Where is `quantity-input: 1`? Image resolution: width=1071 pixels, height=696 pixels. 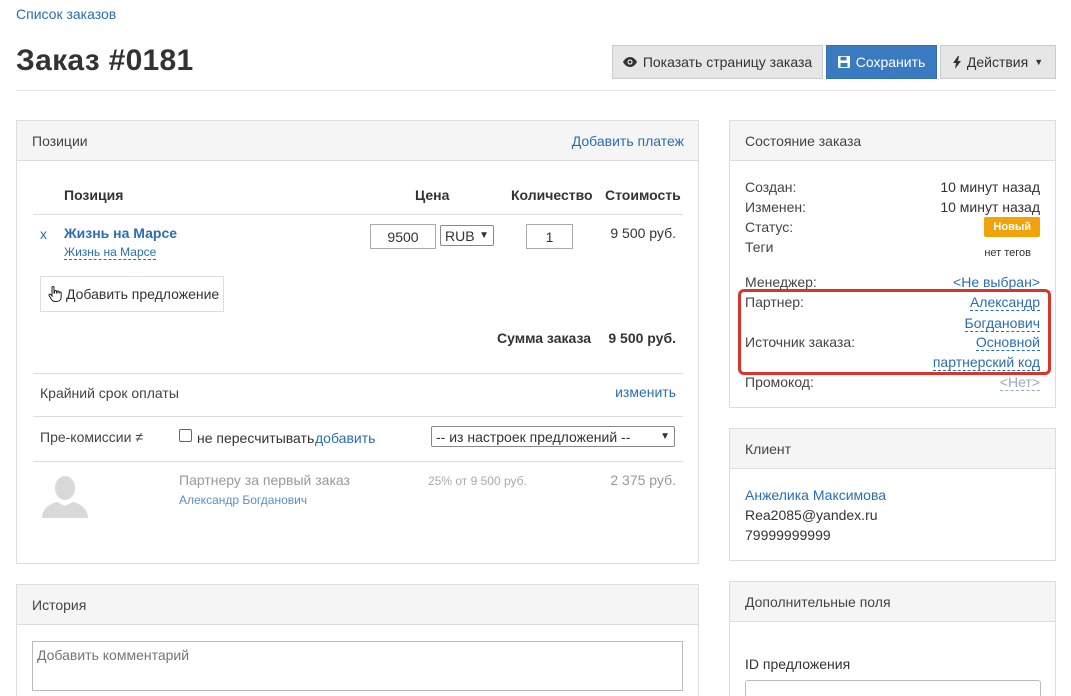 quantity-input: 1 is located at coordinates (549, 236).